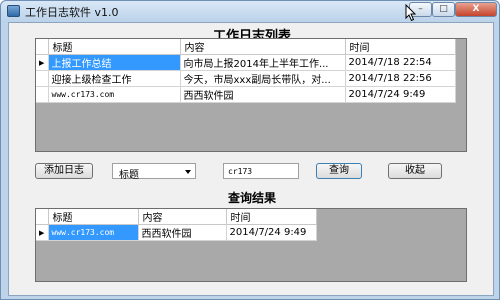  Describe the element at coordinates (411, 13) in the screenshot. I see `mouse-cursor-icon` at that location.